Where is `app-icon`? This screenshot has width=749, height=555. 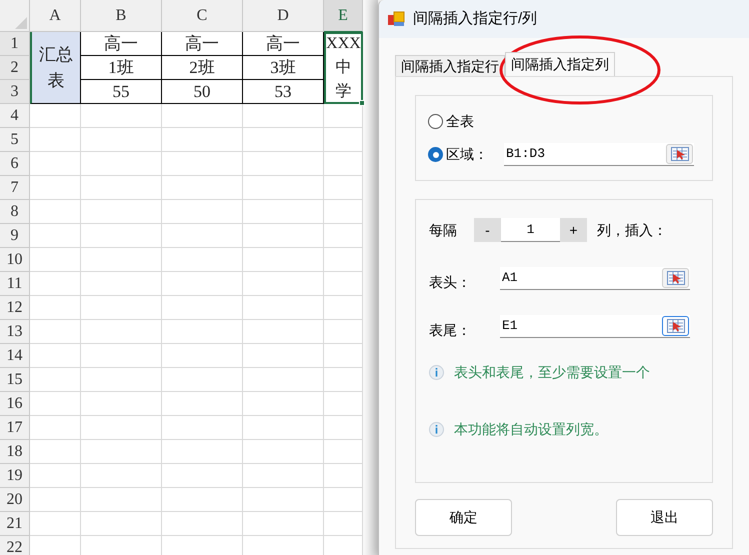 app-icon is located at coordinates (396, 19).